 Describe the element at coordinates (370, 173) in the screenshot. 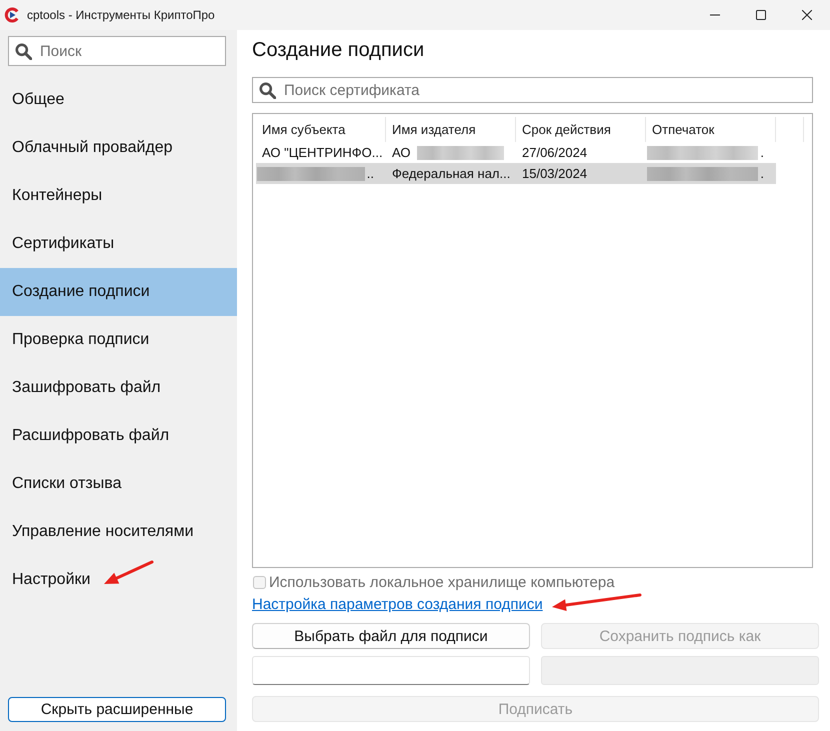

I see `cell-text: ..` at that location.